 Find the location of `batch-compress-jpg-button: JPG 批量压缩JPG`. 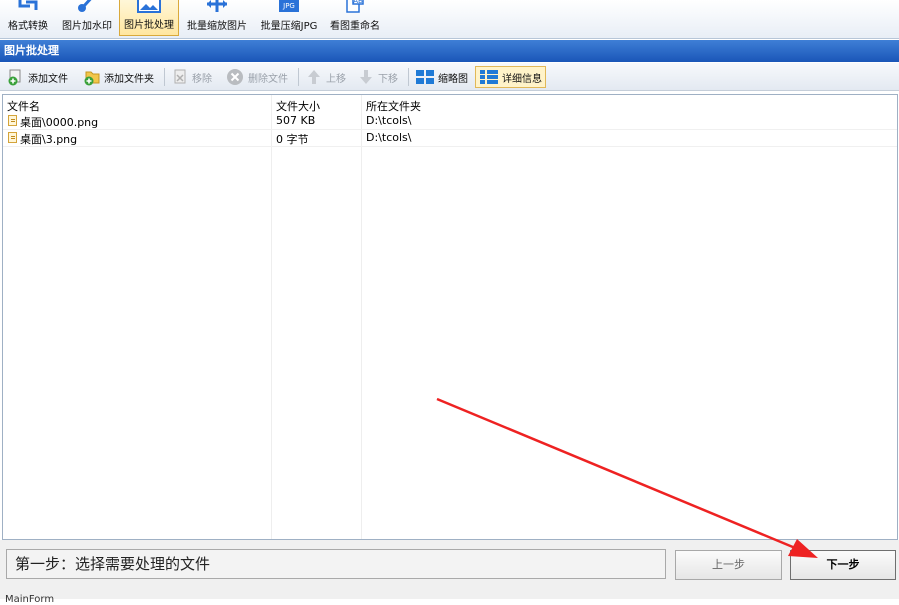

batch-compress-jpg-button: JPG 批量压缩JPG is located at coordinates (289, 18).